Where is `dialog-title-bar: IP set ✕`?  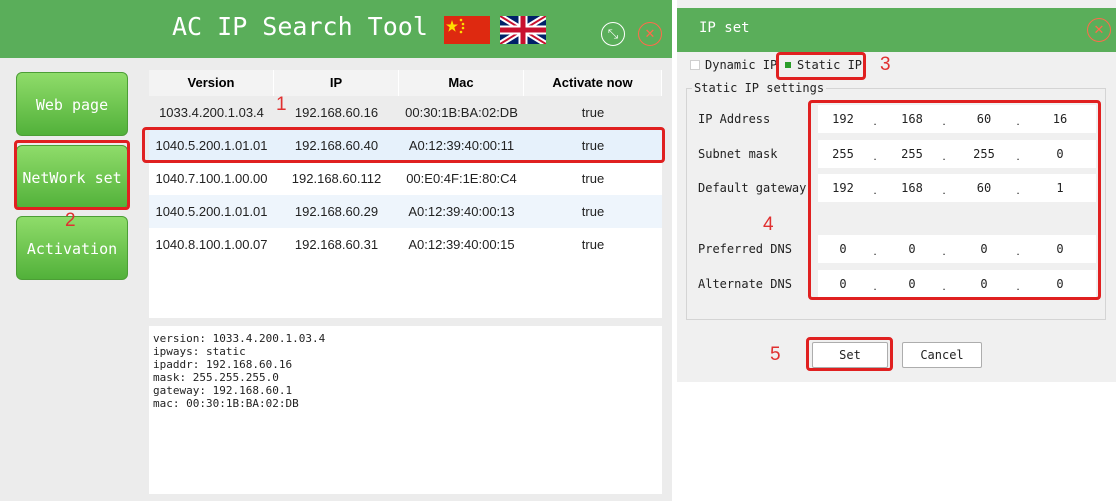
dialog-title-bar: IP set ✕ is located at coordinates (896, 30).